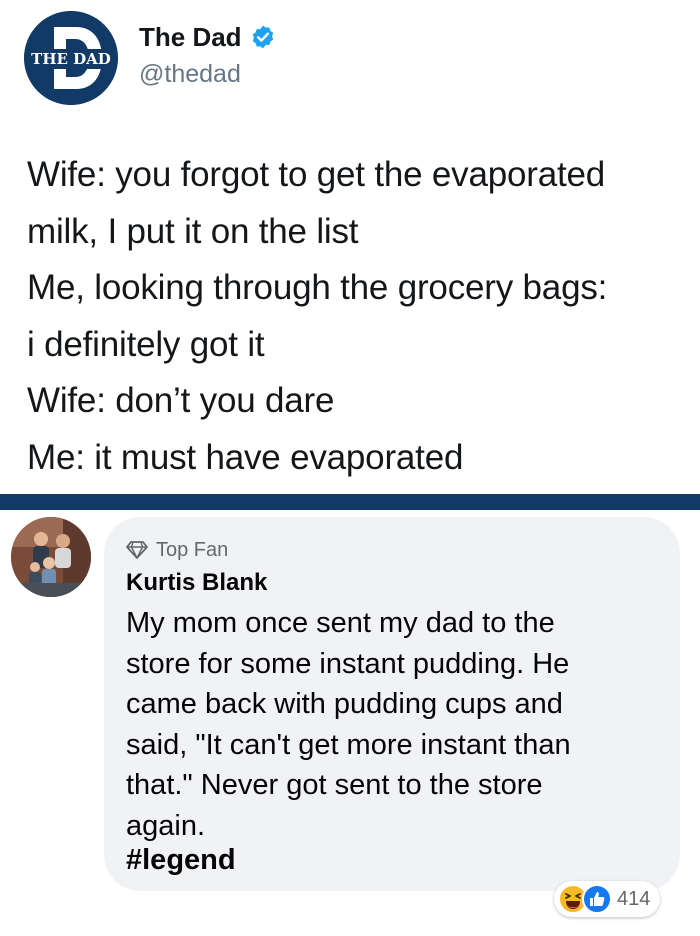  I want to click on commenter-avatar, so click(51, 557).